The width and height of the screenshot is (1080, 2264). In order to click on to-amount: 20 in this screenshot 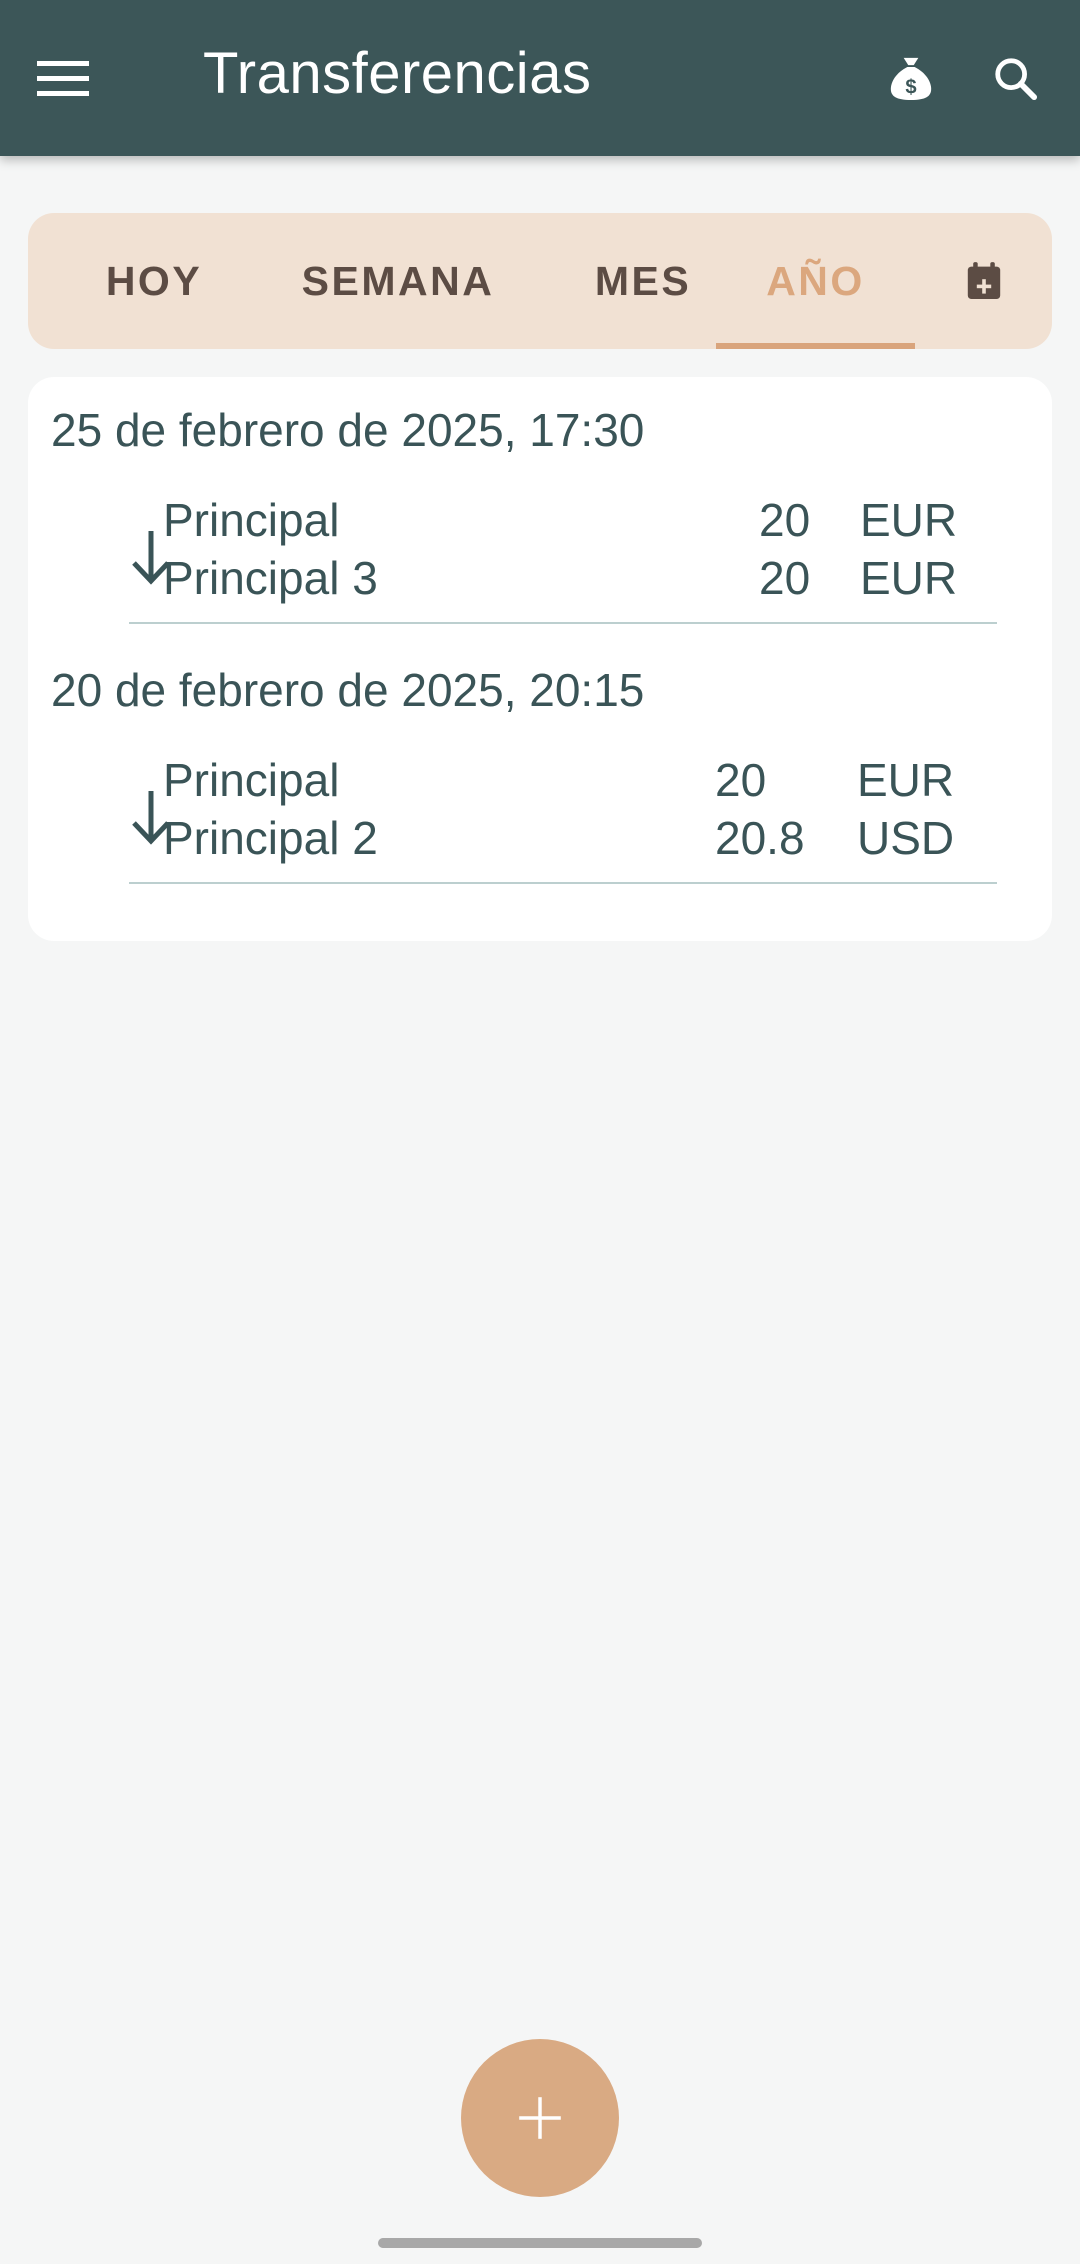, I will do `click(785, 578)`.